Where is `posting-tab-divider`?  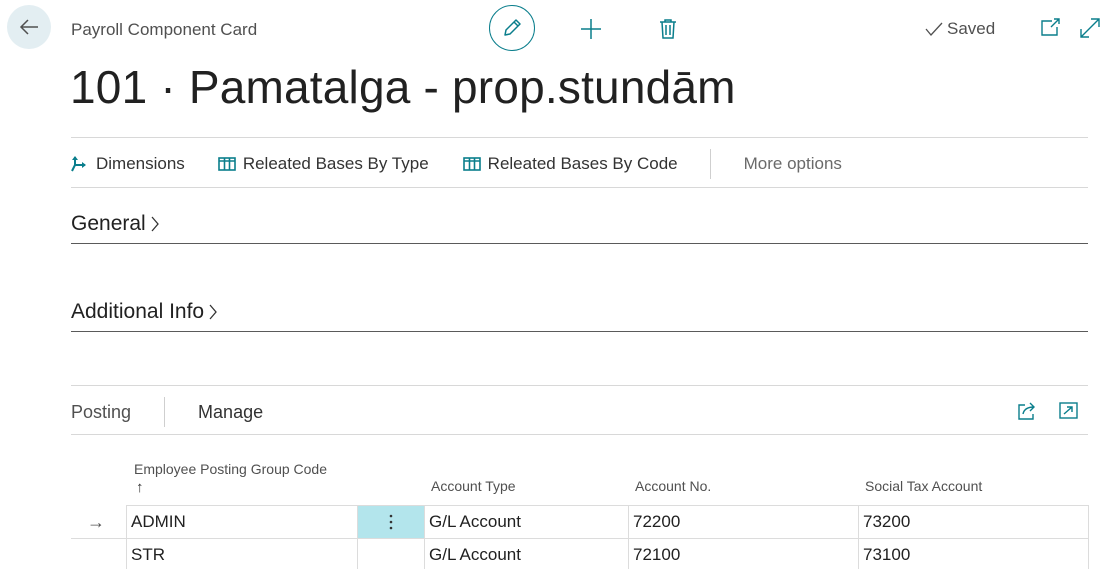 posting-tab-divider is located at coordinates (579, 434).